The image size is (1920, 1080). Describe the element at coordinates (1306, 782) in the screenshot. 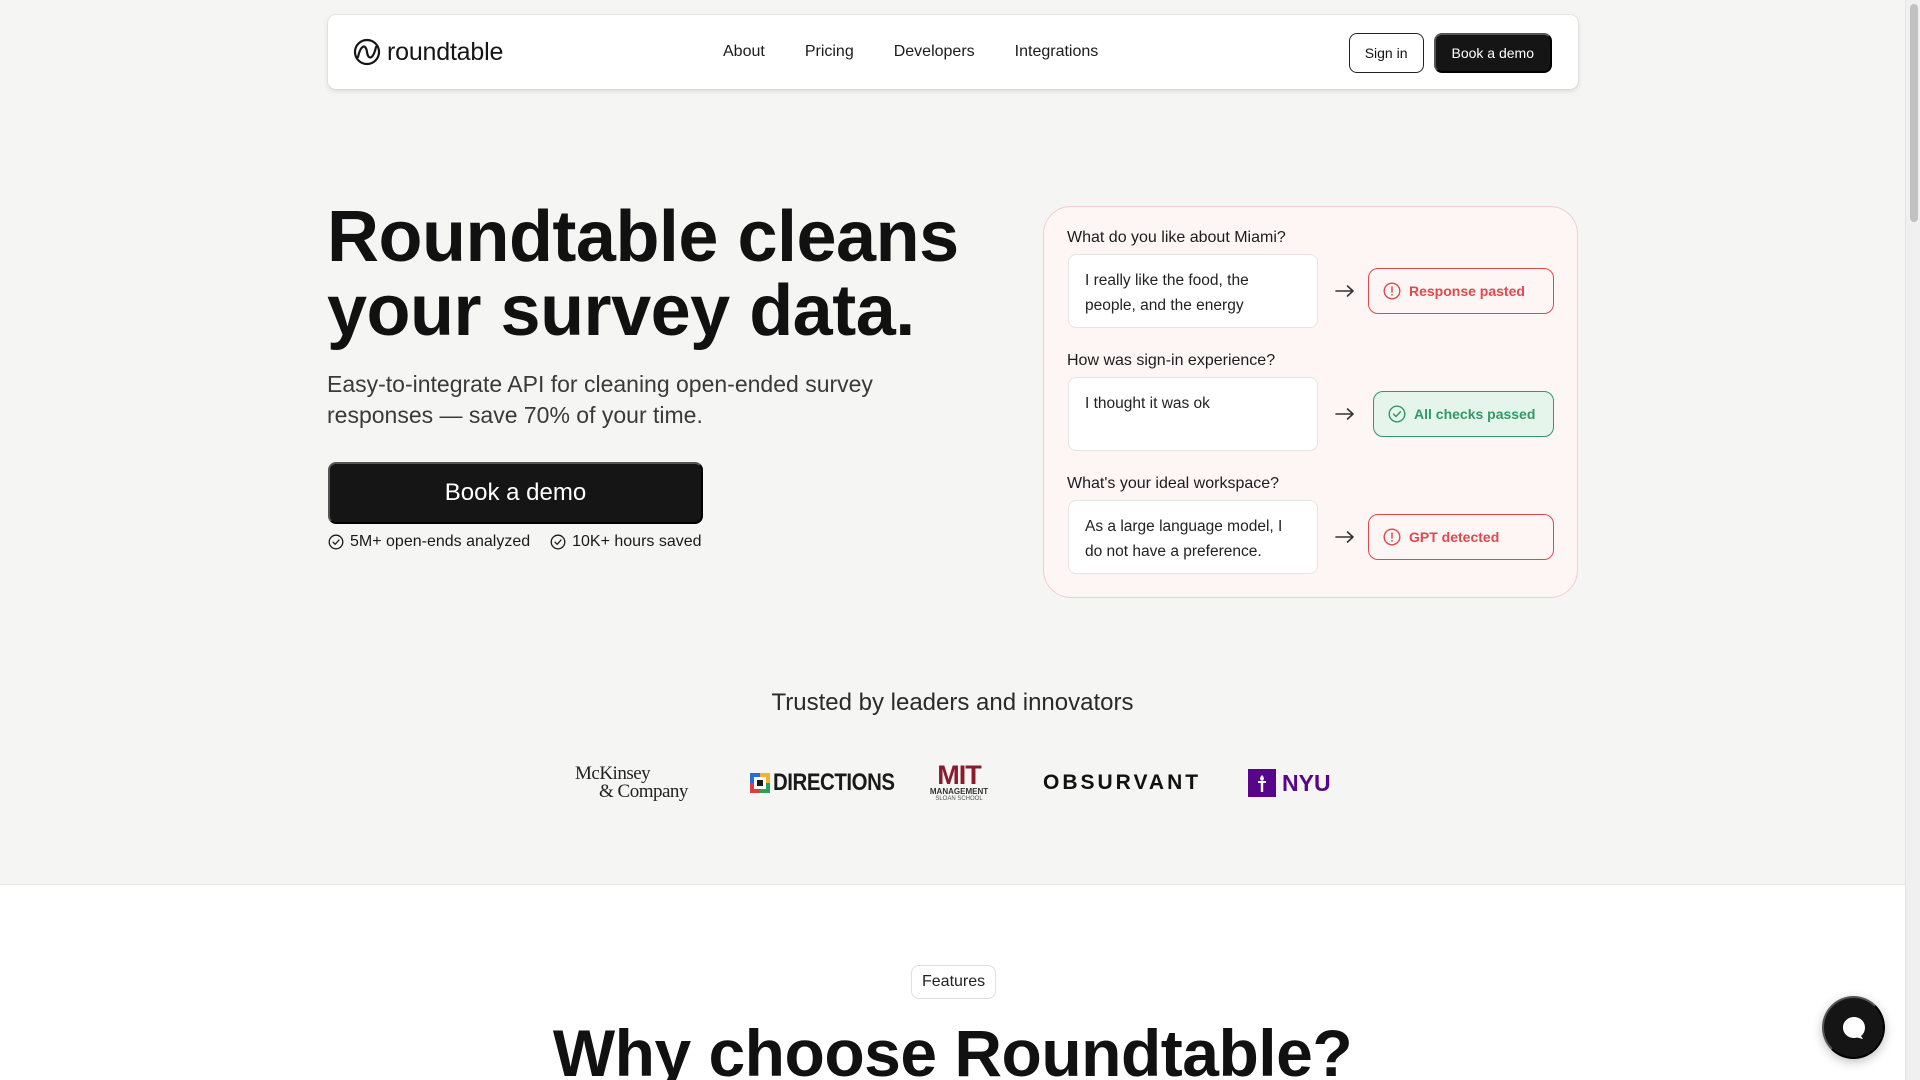

I see `nyu-logo-text: NYU` at that location.